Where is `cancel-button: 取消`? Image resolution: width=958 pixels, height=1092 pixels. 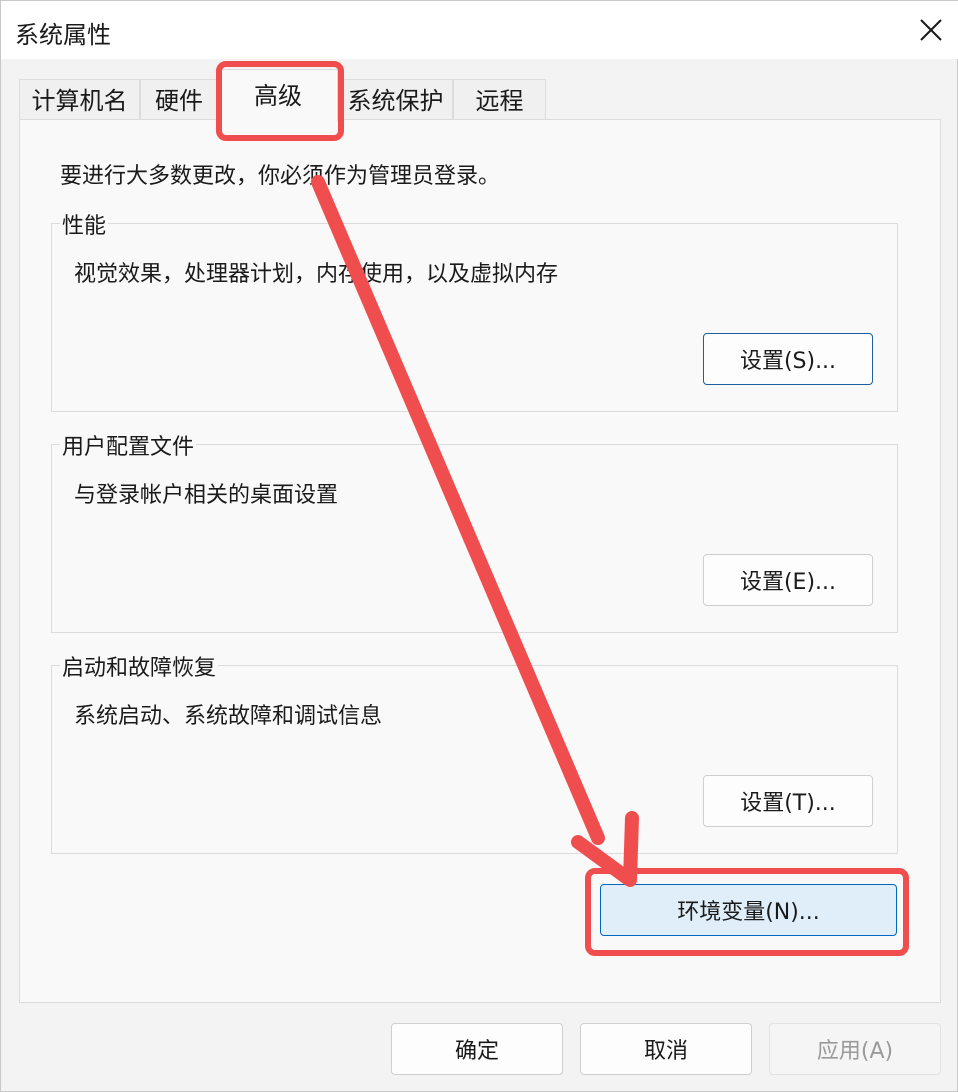
cancel-button: 取消 is located at coordinates (666, 1049).